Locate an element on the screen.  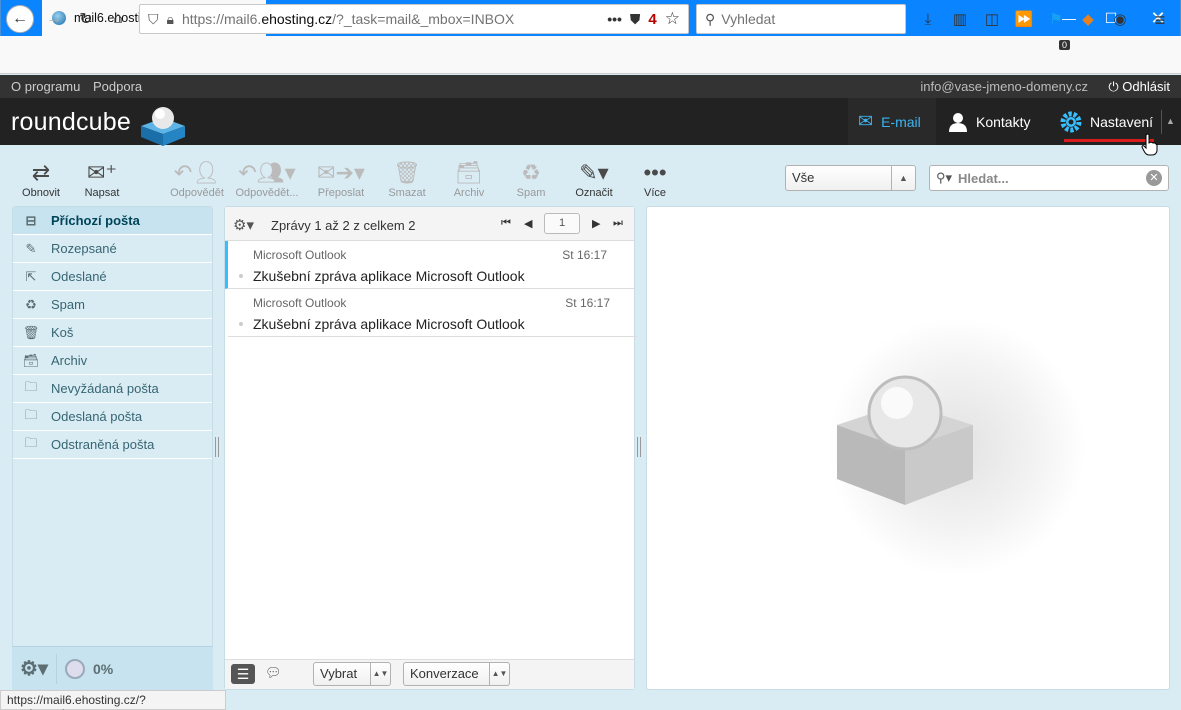
clear-search-icon: ✕ is located at coordinates (1154, 178).